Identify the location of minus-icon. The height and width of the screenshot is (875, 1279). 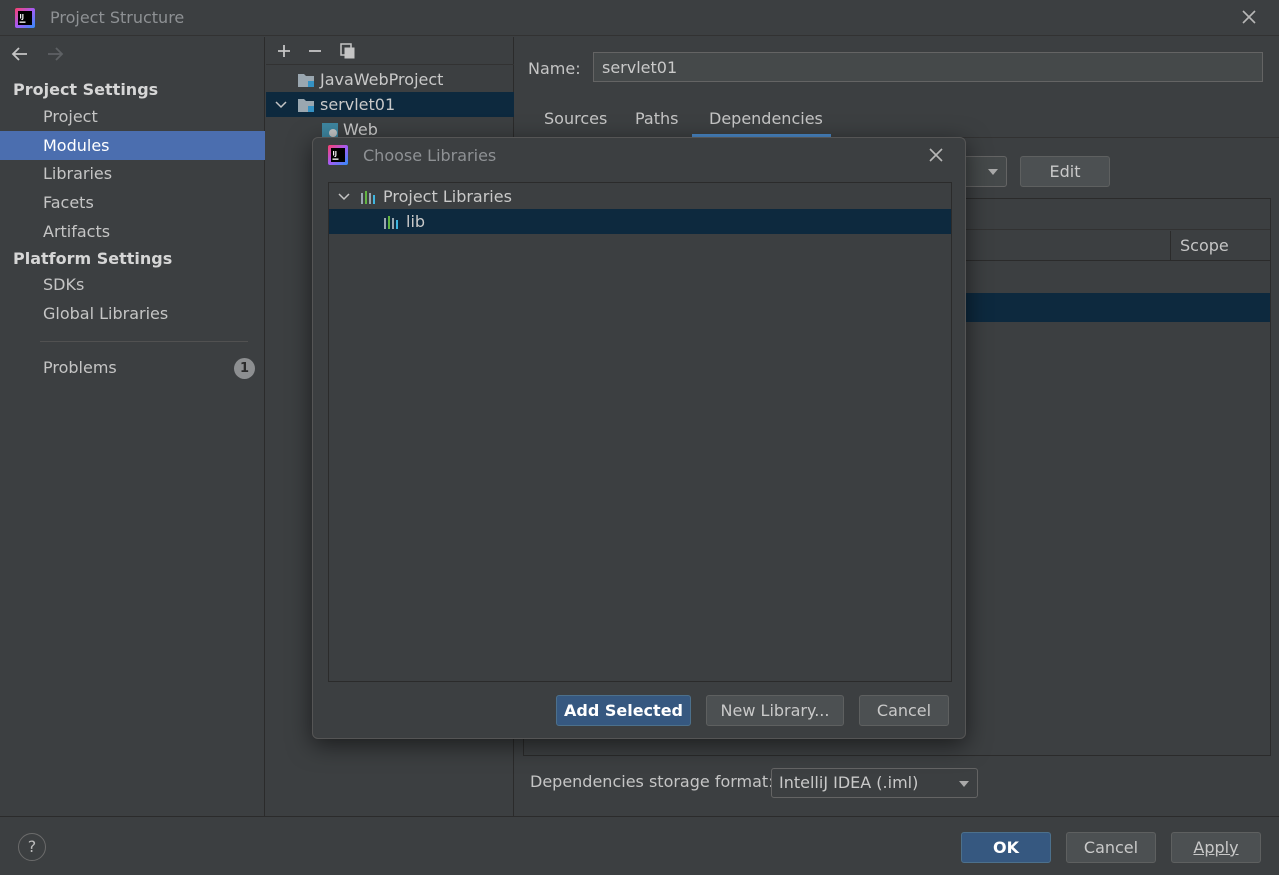
(315, 51).